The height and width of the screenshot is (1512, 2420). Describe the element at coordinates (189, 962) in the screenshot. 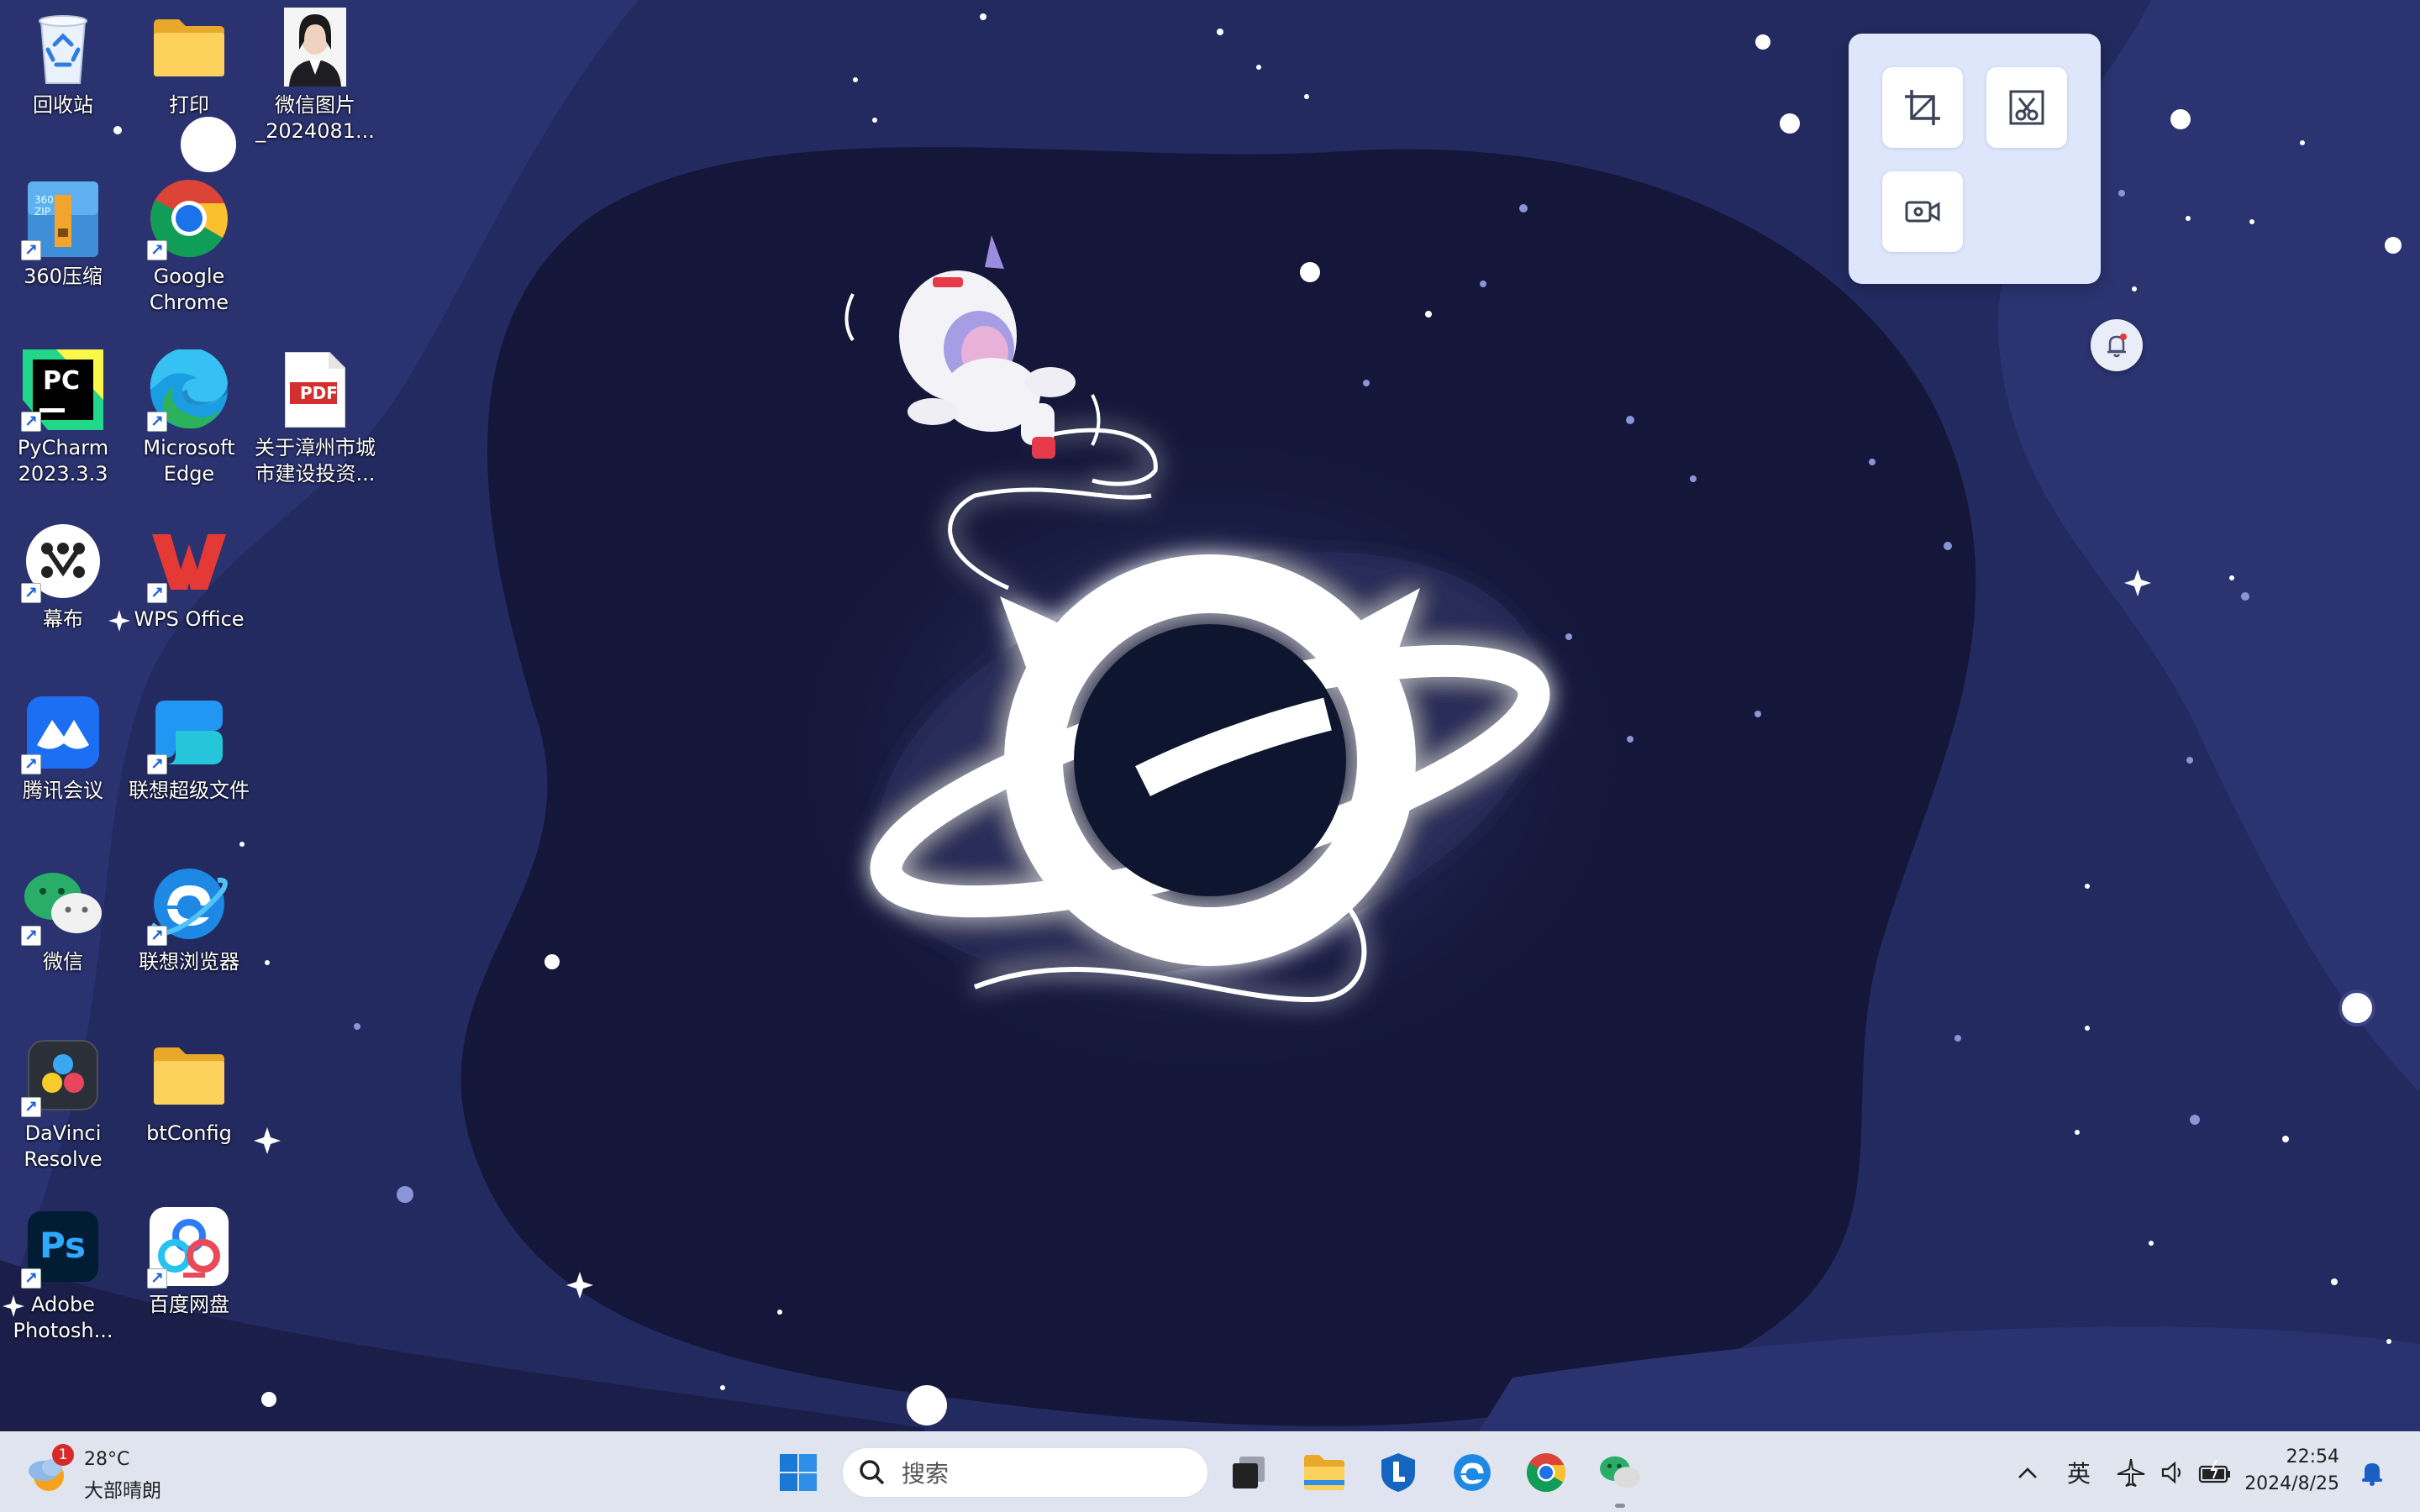

I see `desktop-icon-label: 联想浏览器` at that location.